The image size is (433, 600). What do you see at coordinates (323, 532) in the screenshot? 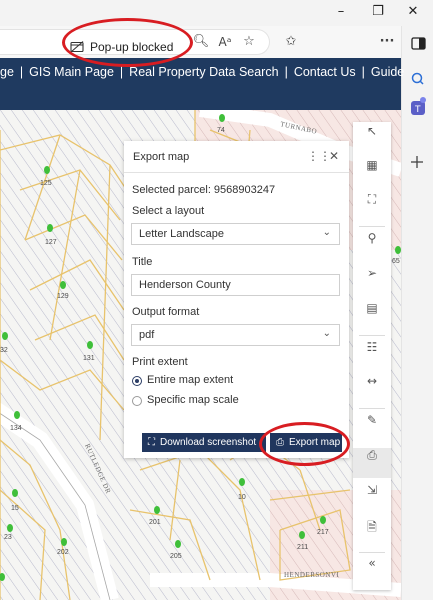
I see `parcel-label: 217` at bounding box center [323, 532].